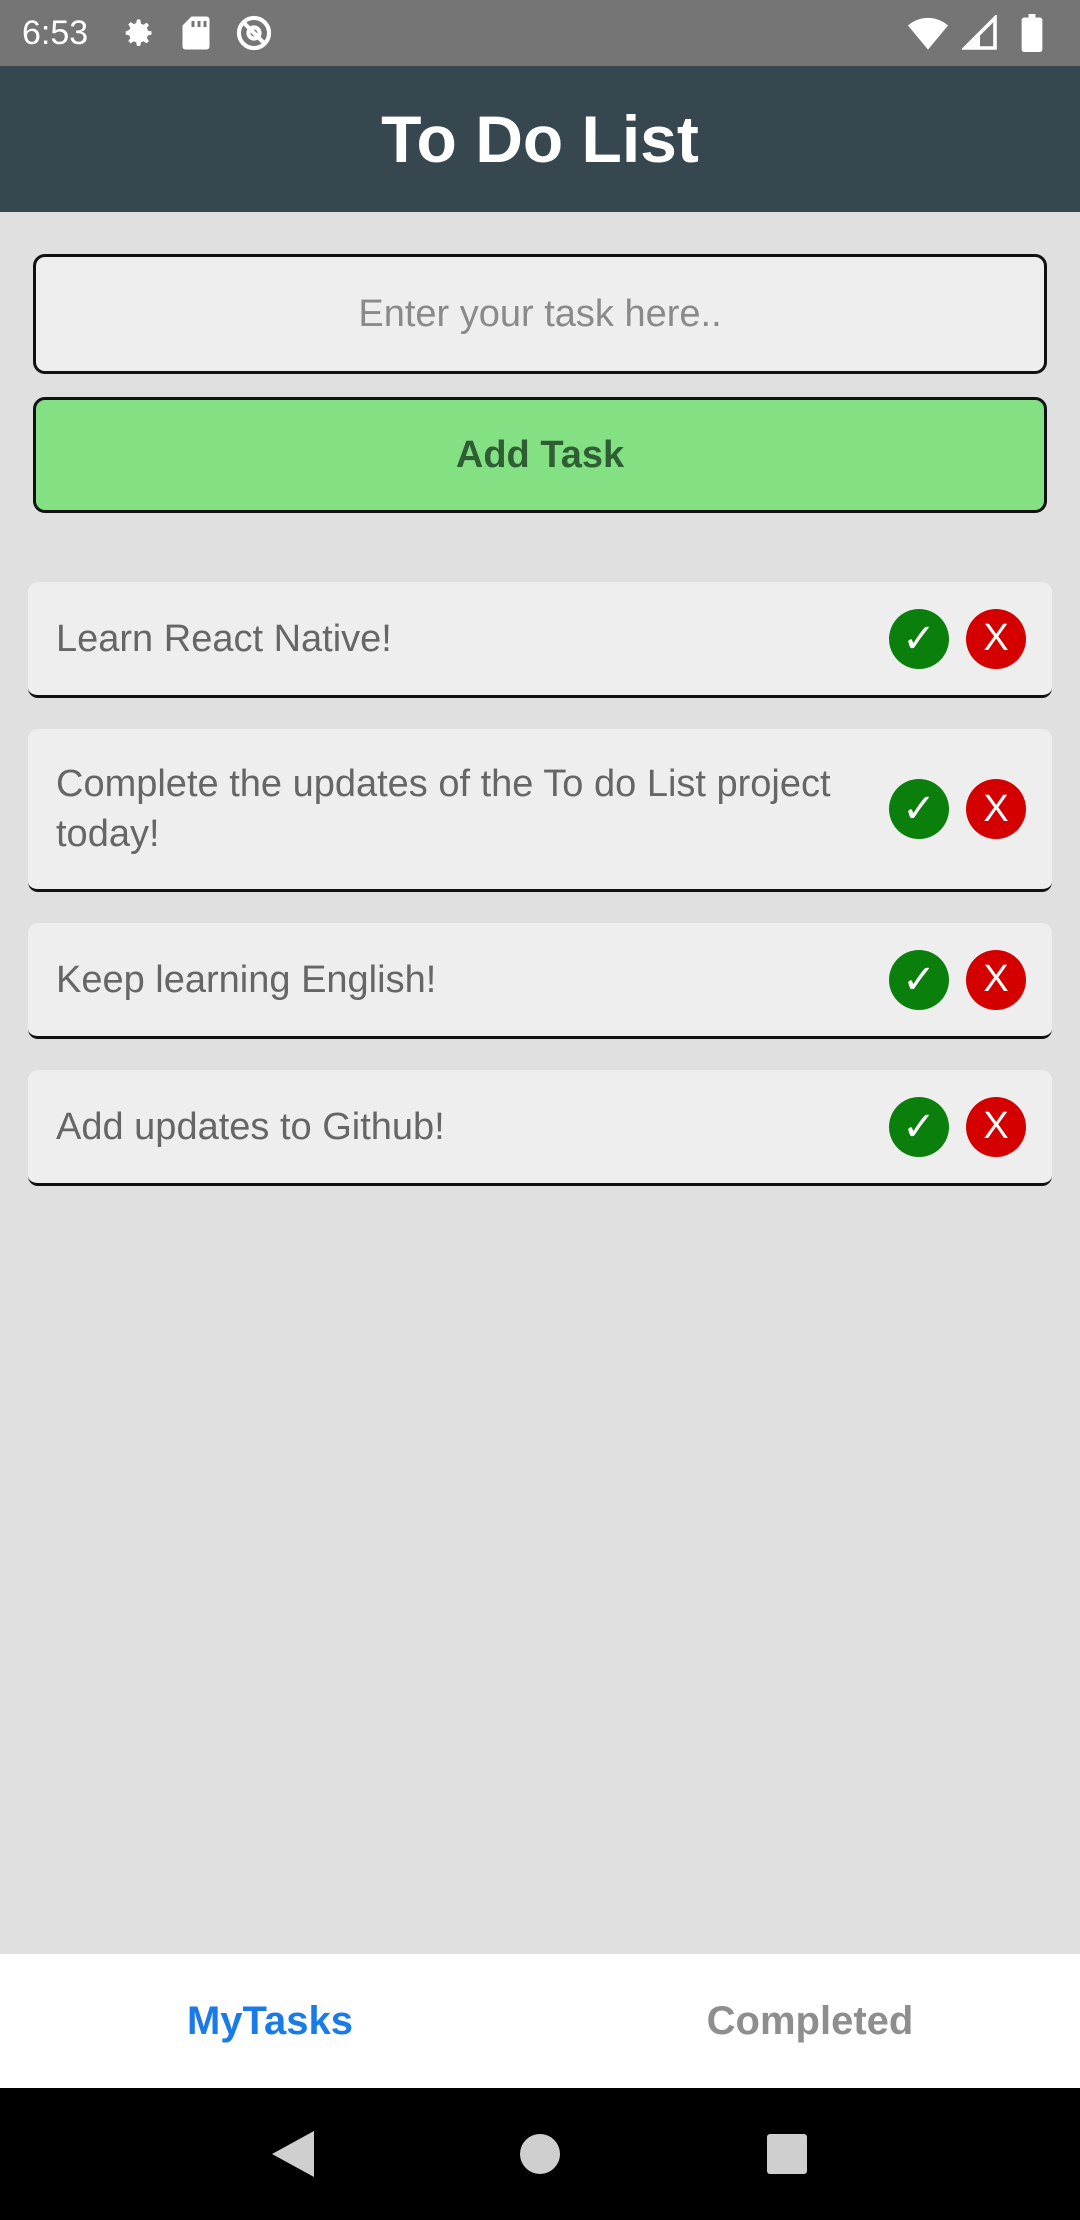  Describe the element at coordinates (540, 314) in the screenshot. I see `task-input` at that location.